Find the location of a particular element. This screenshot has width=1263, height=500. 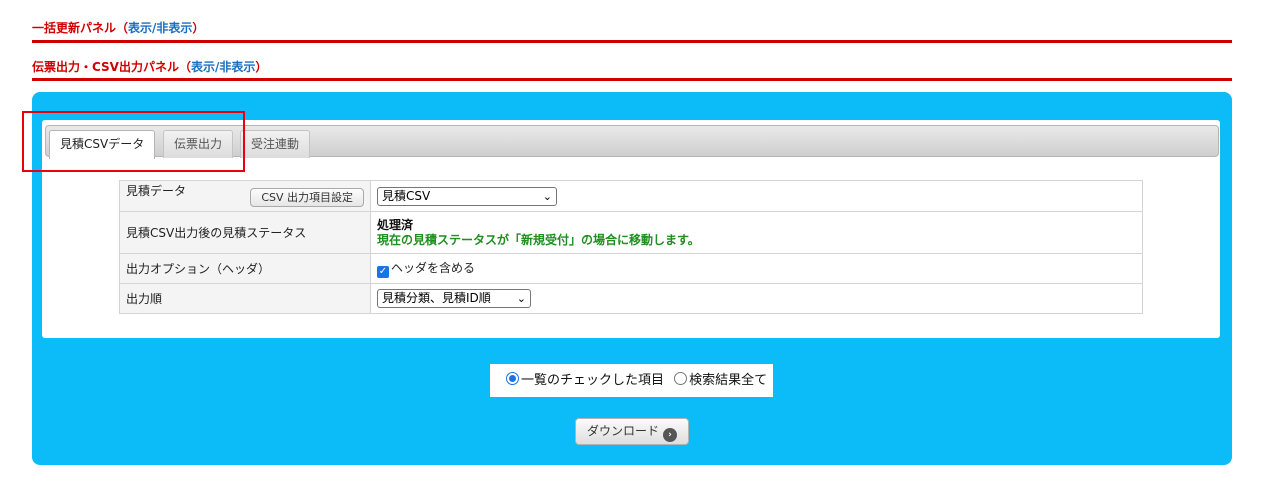

row-value-cell: 見積分類、見積ID順 ⌄ is located at coordinates (756, 298).